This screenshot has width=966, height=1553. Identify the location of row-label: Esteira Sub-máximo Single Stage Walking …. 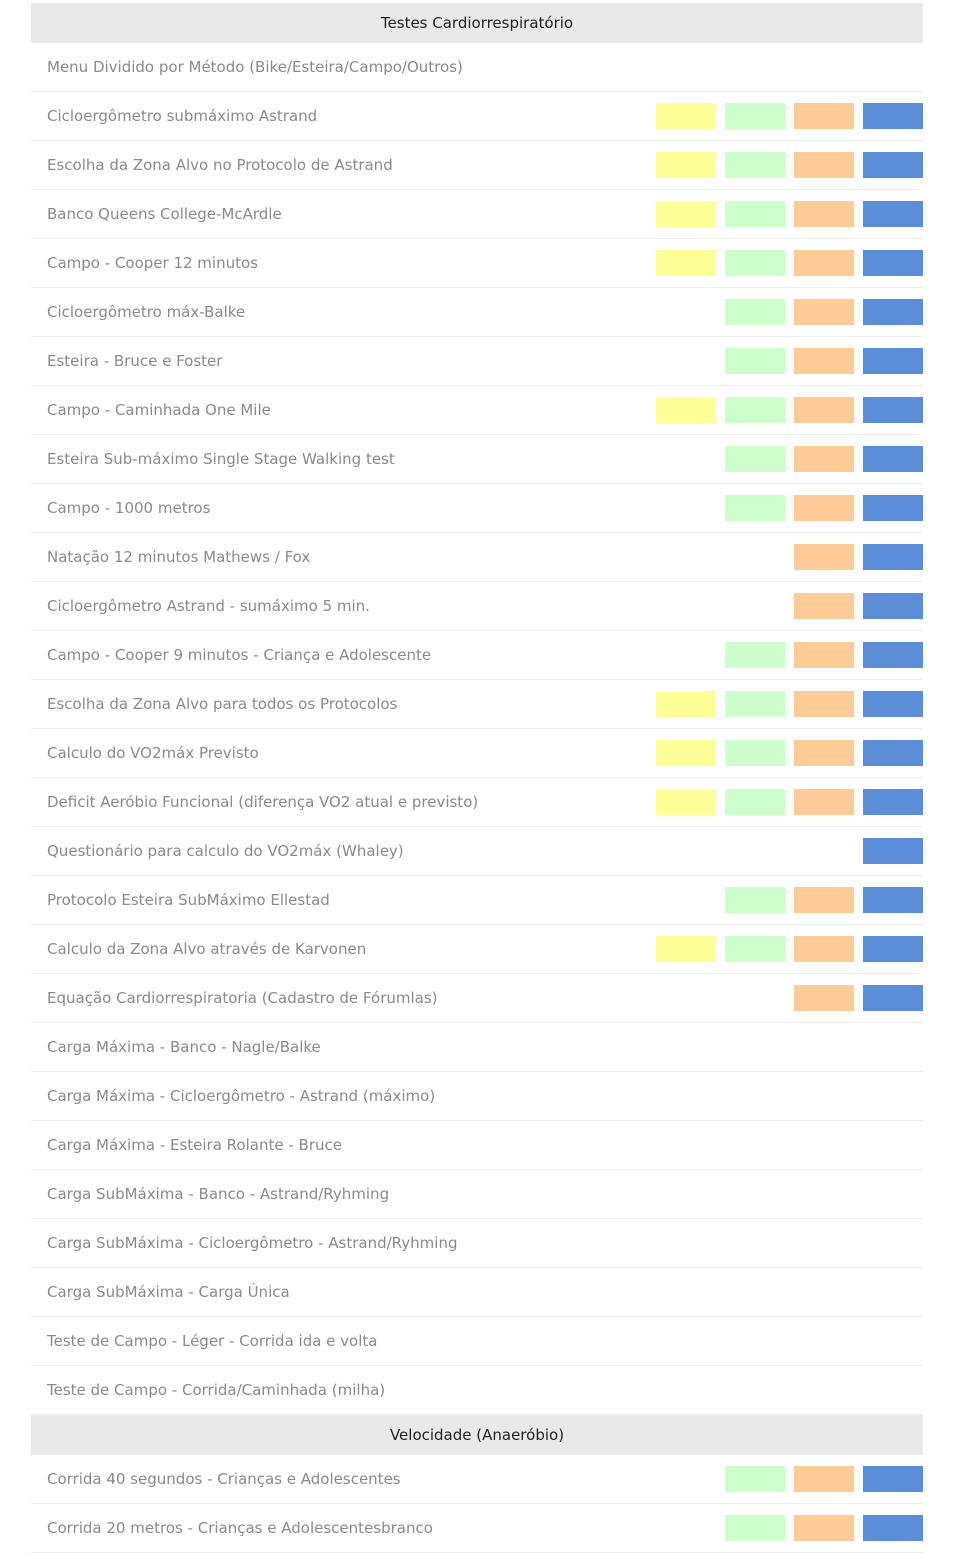
(221, 459).